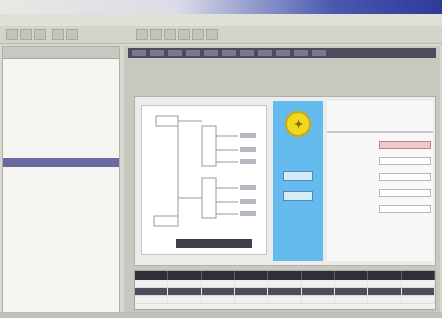 The image size is (442, 318). I want to click on status-bar, so click(221, 315).